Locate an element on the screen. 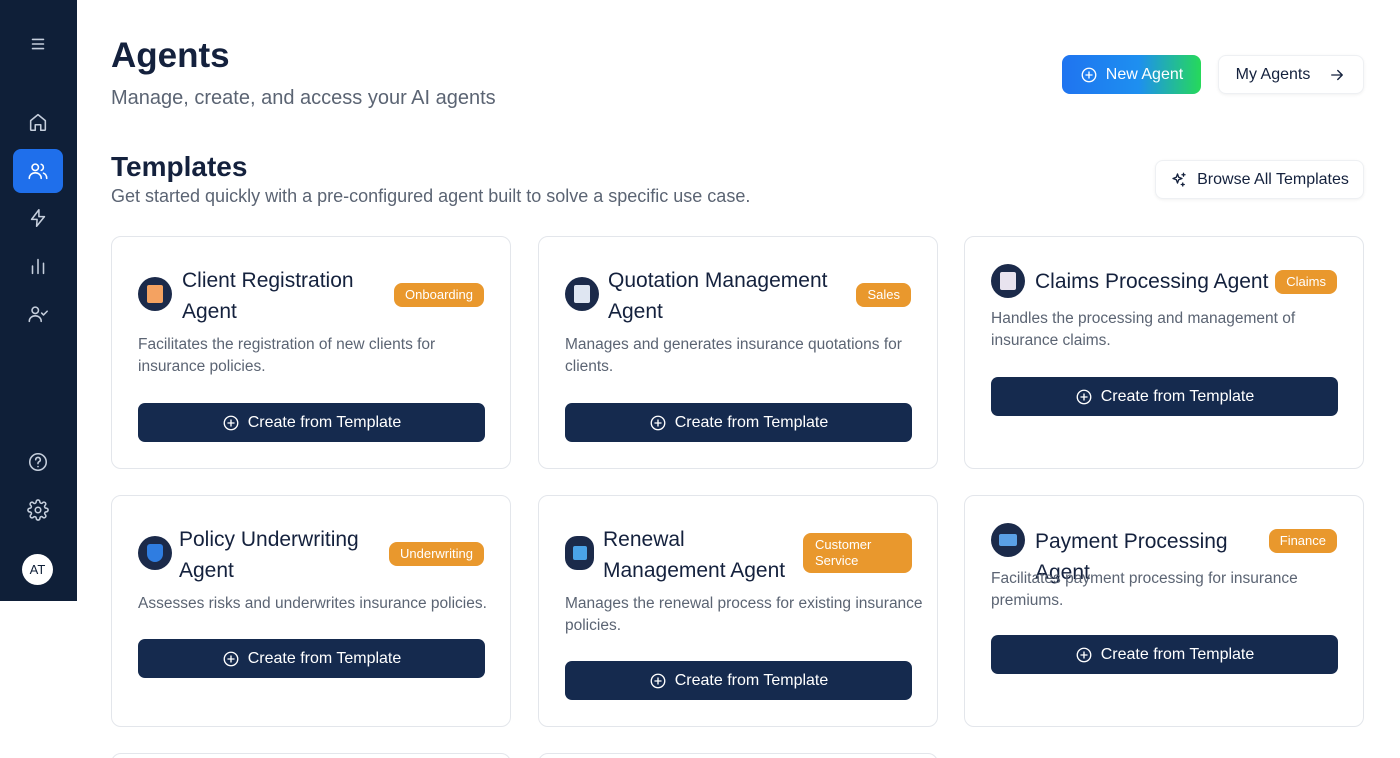 The width and height of the screenshot is (1400, 758). arrow-right-icon is located at coordinates (1337, 74).